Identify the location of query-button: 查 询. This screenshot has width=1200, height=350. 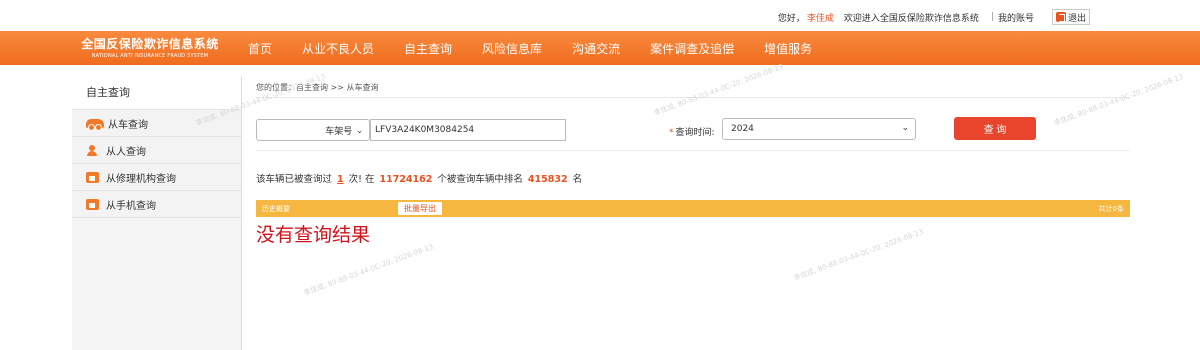
(995, 128).